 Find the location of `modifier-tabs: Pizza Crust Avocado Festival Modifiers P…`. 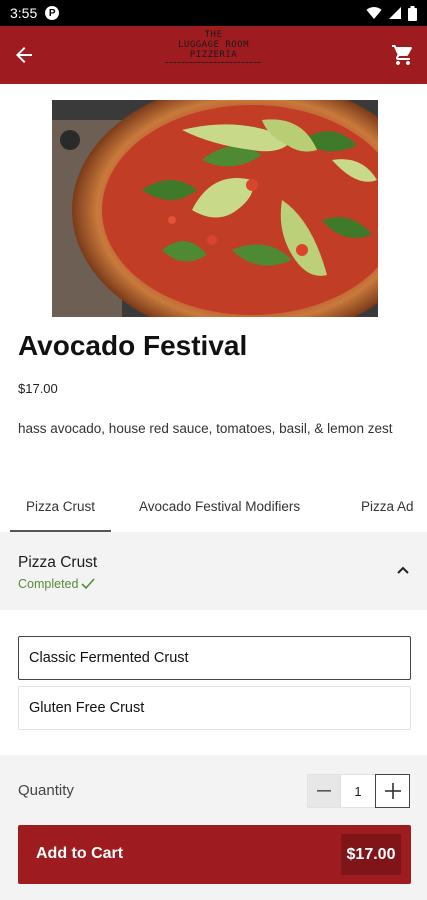

modifier-tabs: Pizza Crust Avocado Festival Modifiers P… is located at coordinates (213, 506).